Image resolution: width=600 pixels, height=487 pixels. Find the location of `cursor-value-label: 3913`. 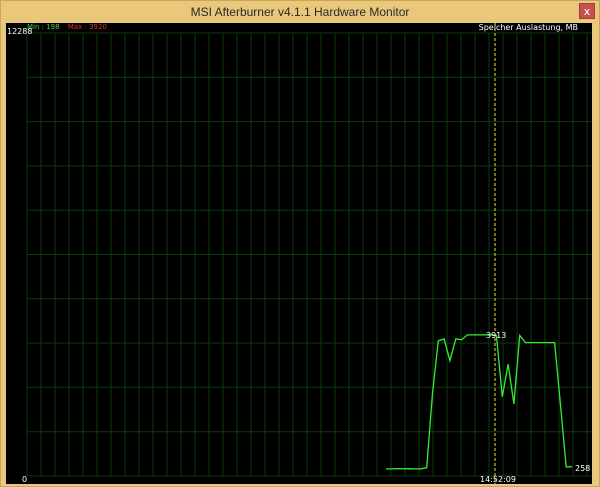

cursor-value-label: 3913 is located at coordinates (496, 335).